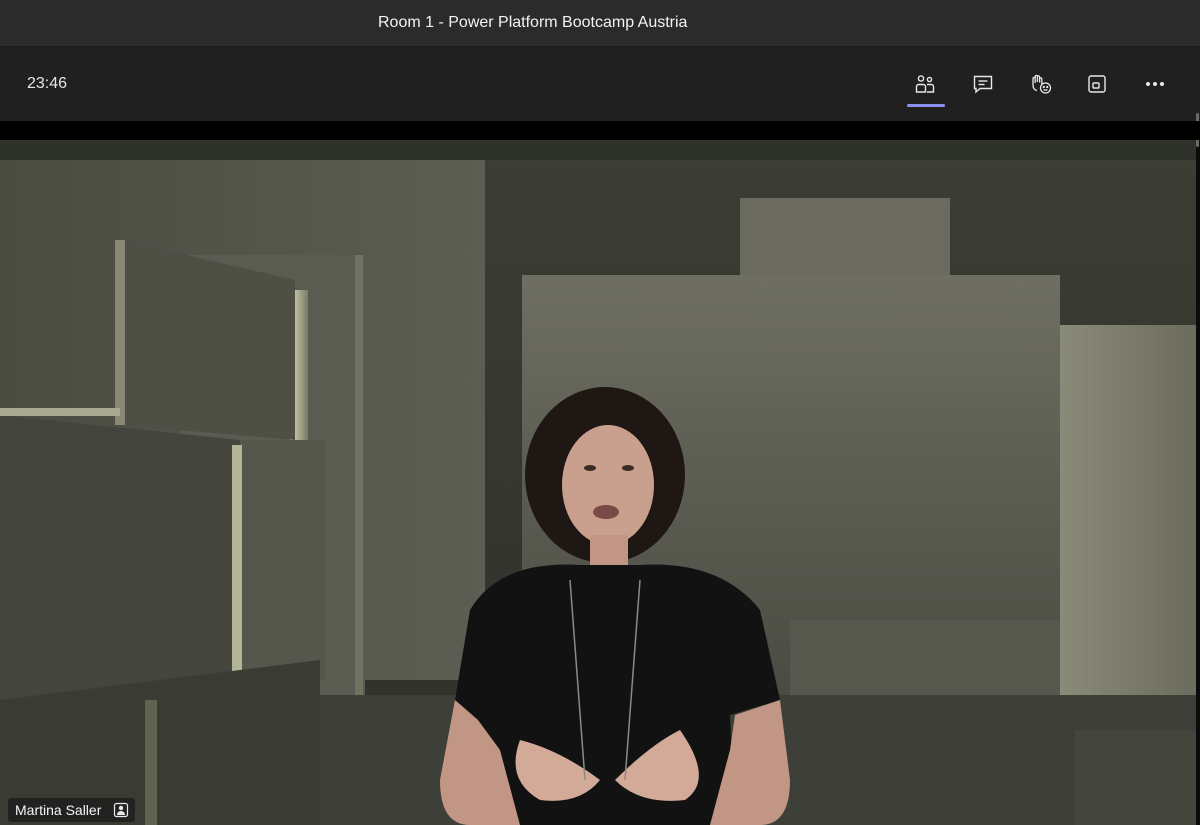 The width and height of the screenshot is (1200, 825). I want to click on participant-name-tag: Martina Saller, so click(72, 810).